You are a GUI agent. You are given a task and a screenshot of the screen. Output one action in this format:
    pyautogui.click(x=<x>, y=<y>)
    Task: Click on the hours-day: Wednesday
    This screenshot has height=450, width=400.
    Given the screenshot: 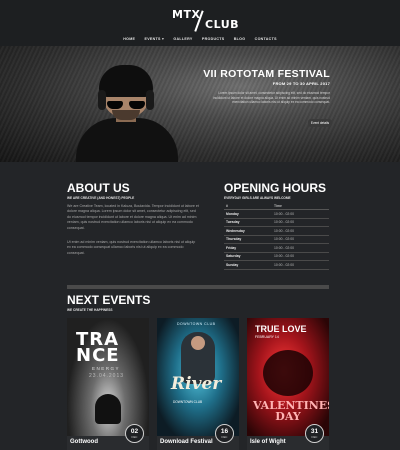 What is the action you would take?
    pyautogui.click(x=235, y=230)
    